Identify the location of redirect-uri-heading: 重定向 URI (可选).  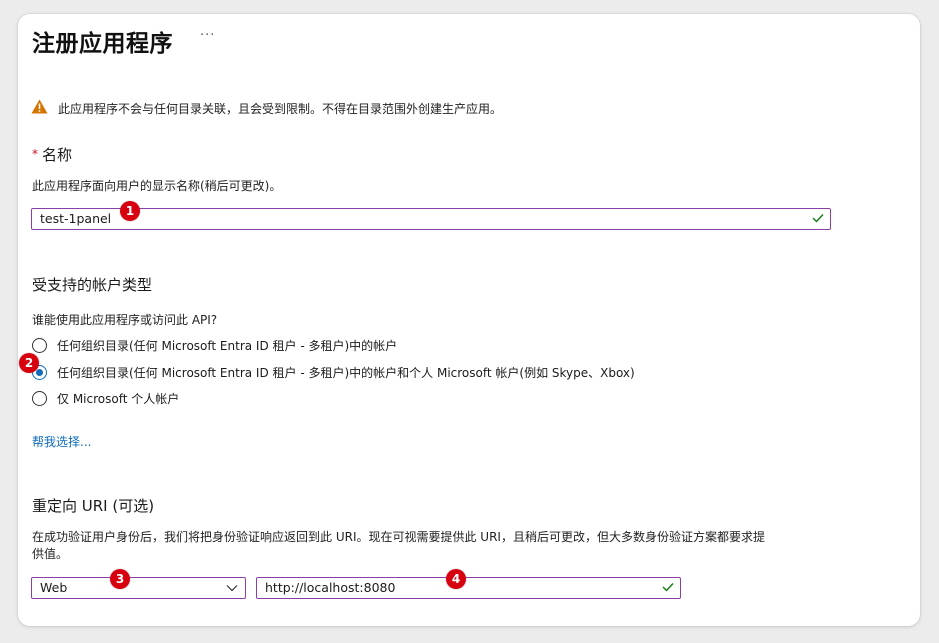
(93, 506).